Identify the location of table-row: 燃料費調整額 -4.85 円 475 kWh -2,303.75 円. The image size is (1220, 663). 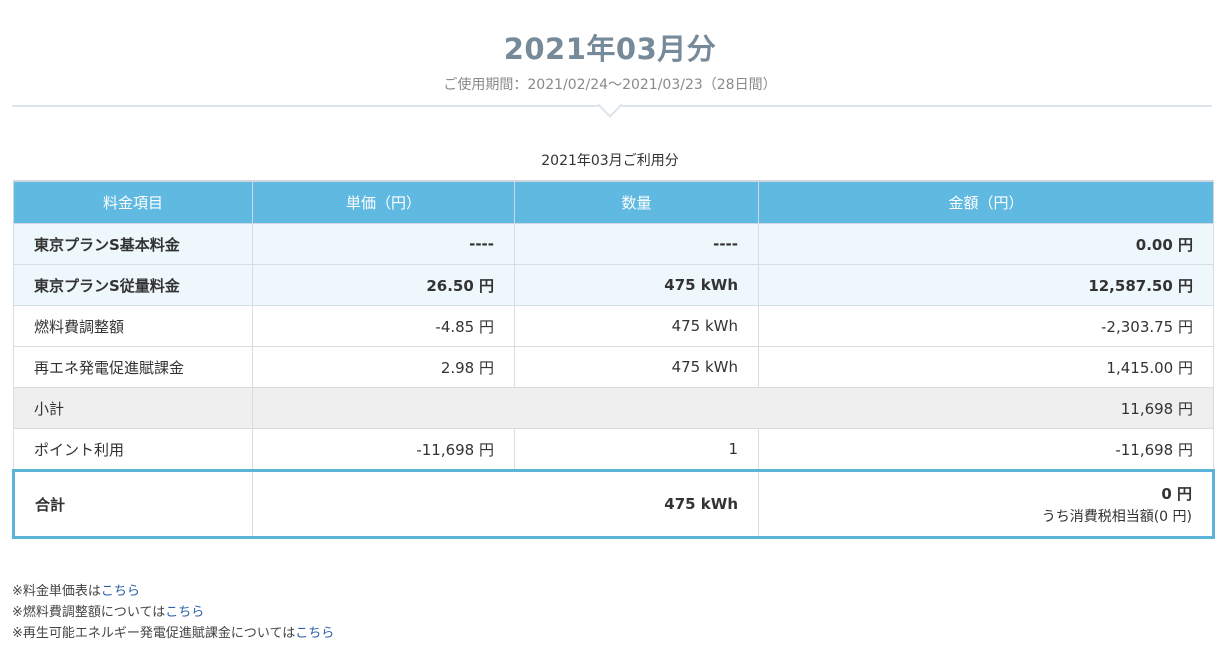
(613, 326).